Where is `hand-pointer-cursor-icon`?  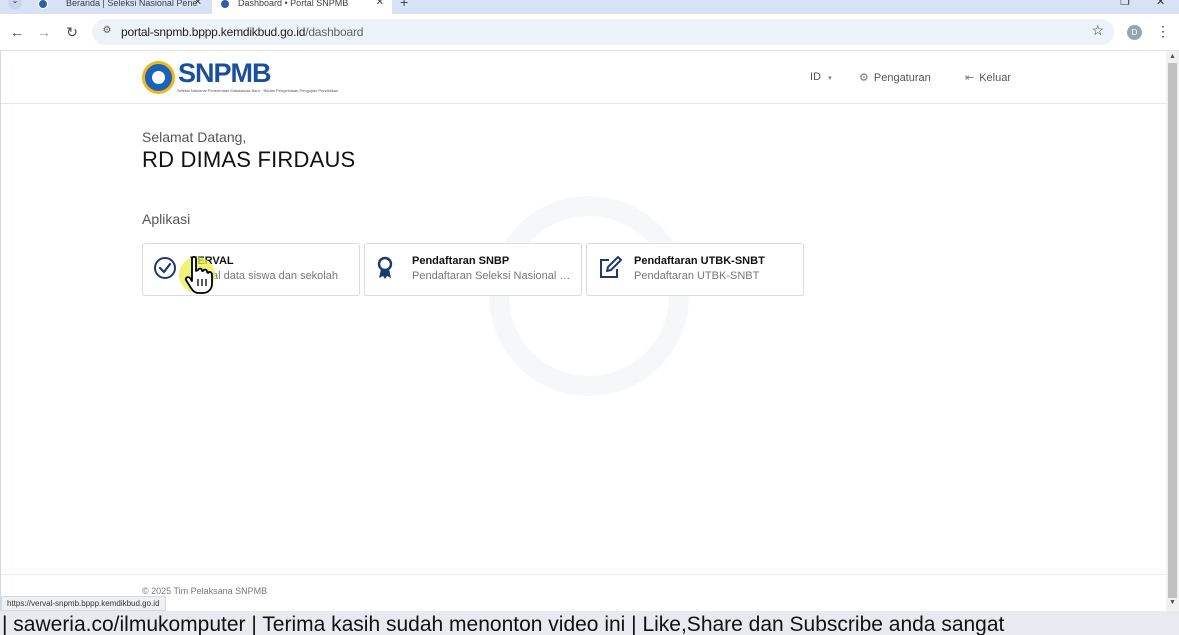 hand-pointer-cursor-icon is located at coordinates (197, 274).